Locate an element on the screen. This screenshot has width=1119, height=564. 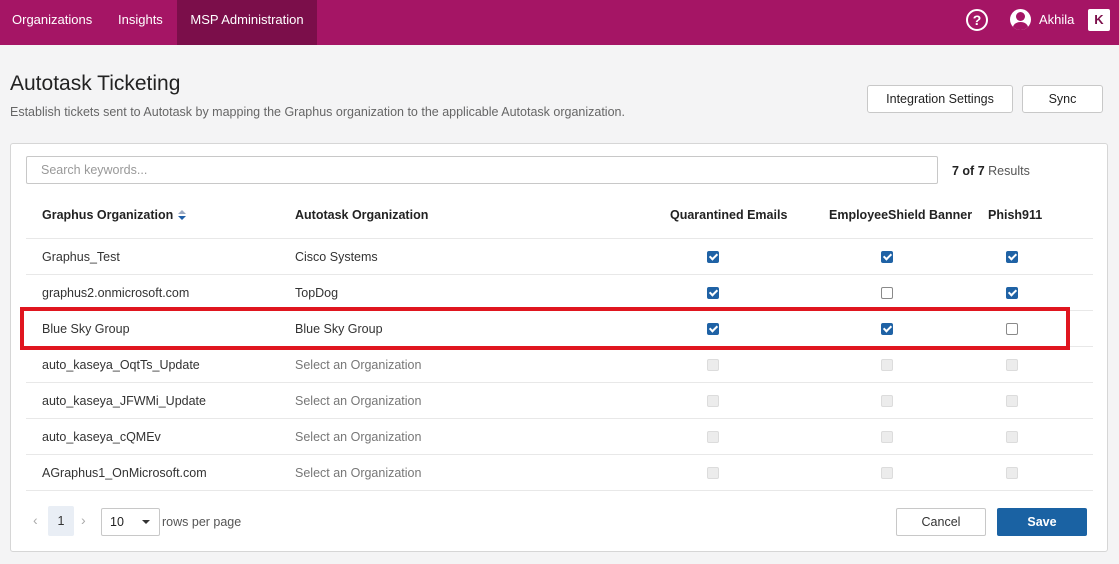
integration-settings-button: Integration Settings is located at coordinates (940, 99).